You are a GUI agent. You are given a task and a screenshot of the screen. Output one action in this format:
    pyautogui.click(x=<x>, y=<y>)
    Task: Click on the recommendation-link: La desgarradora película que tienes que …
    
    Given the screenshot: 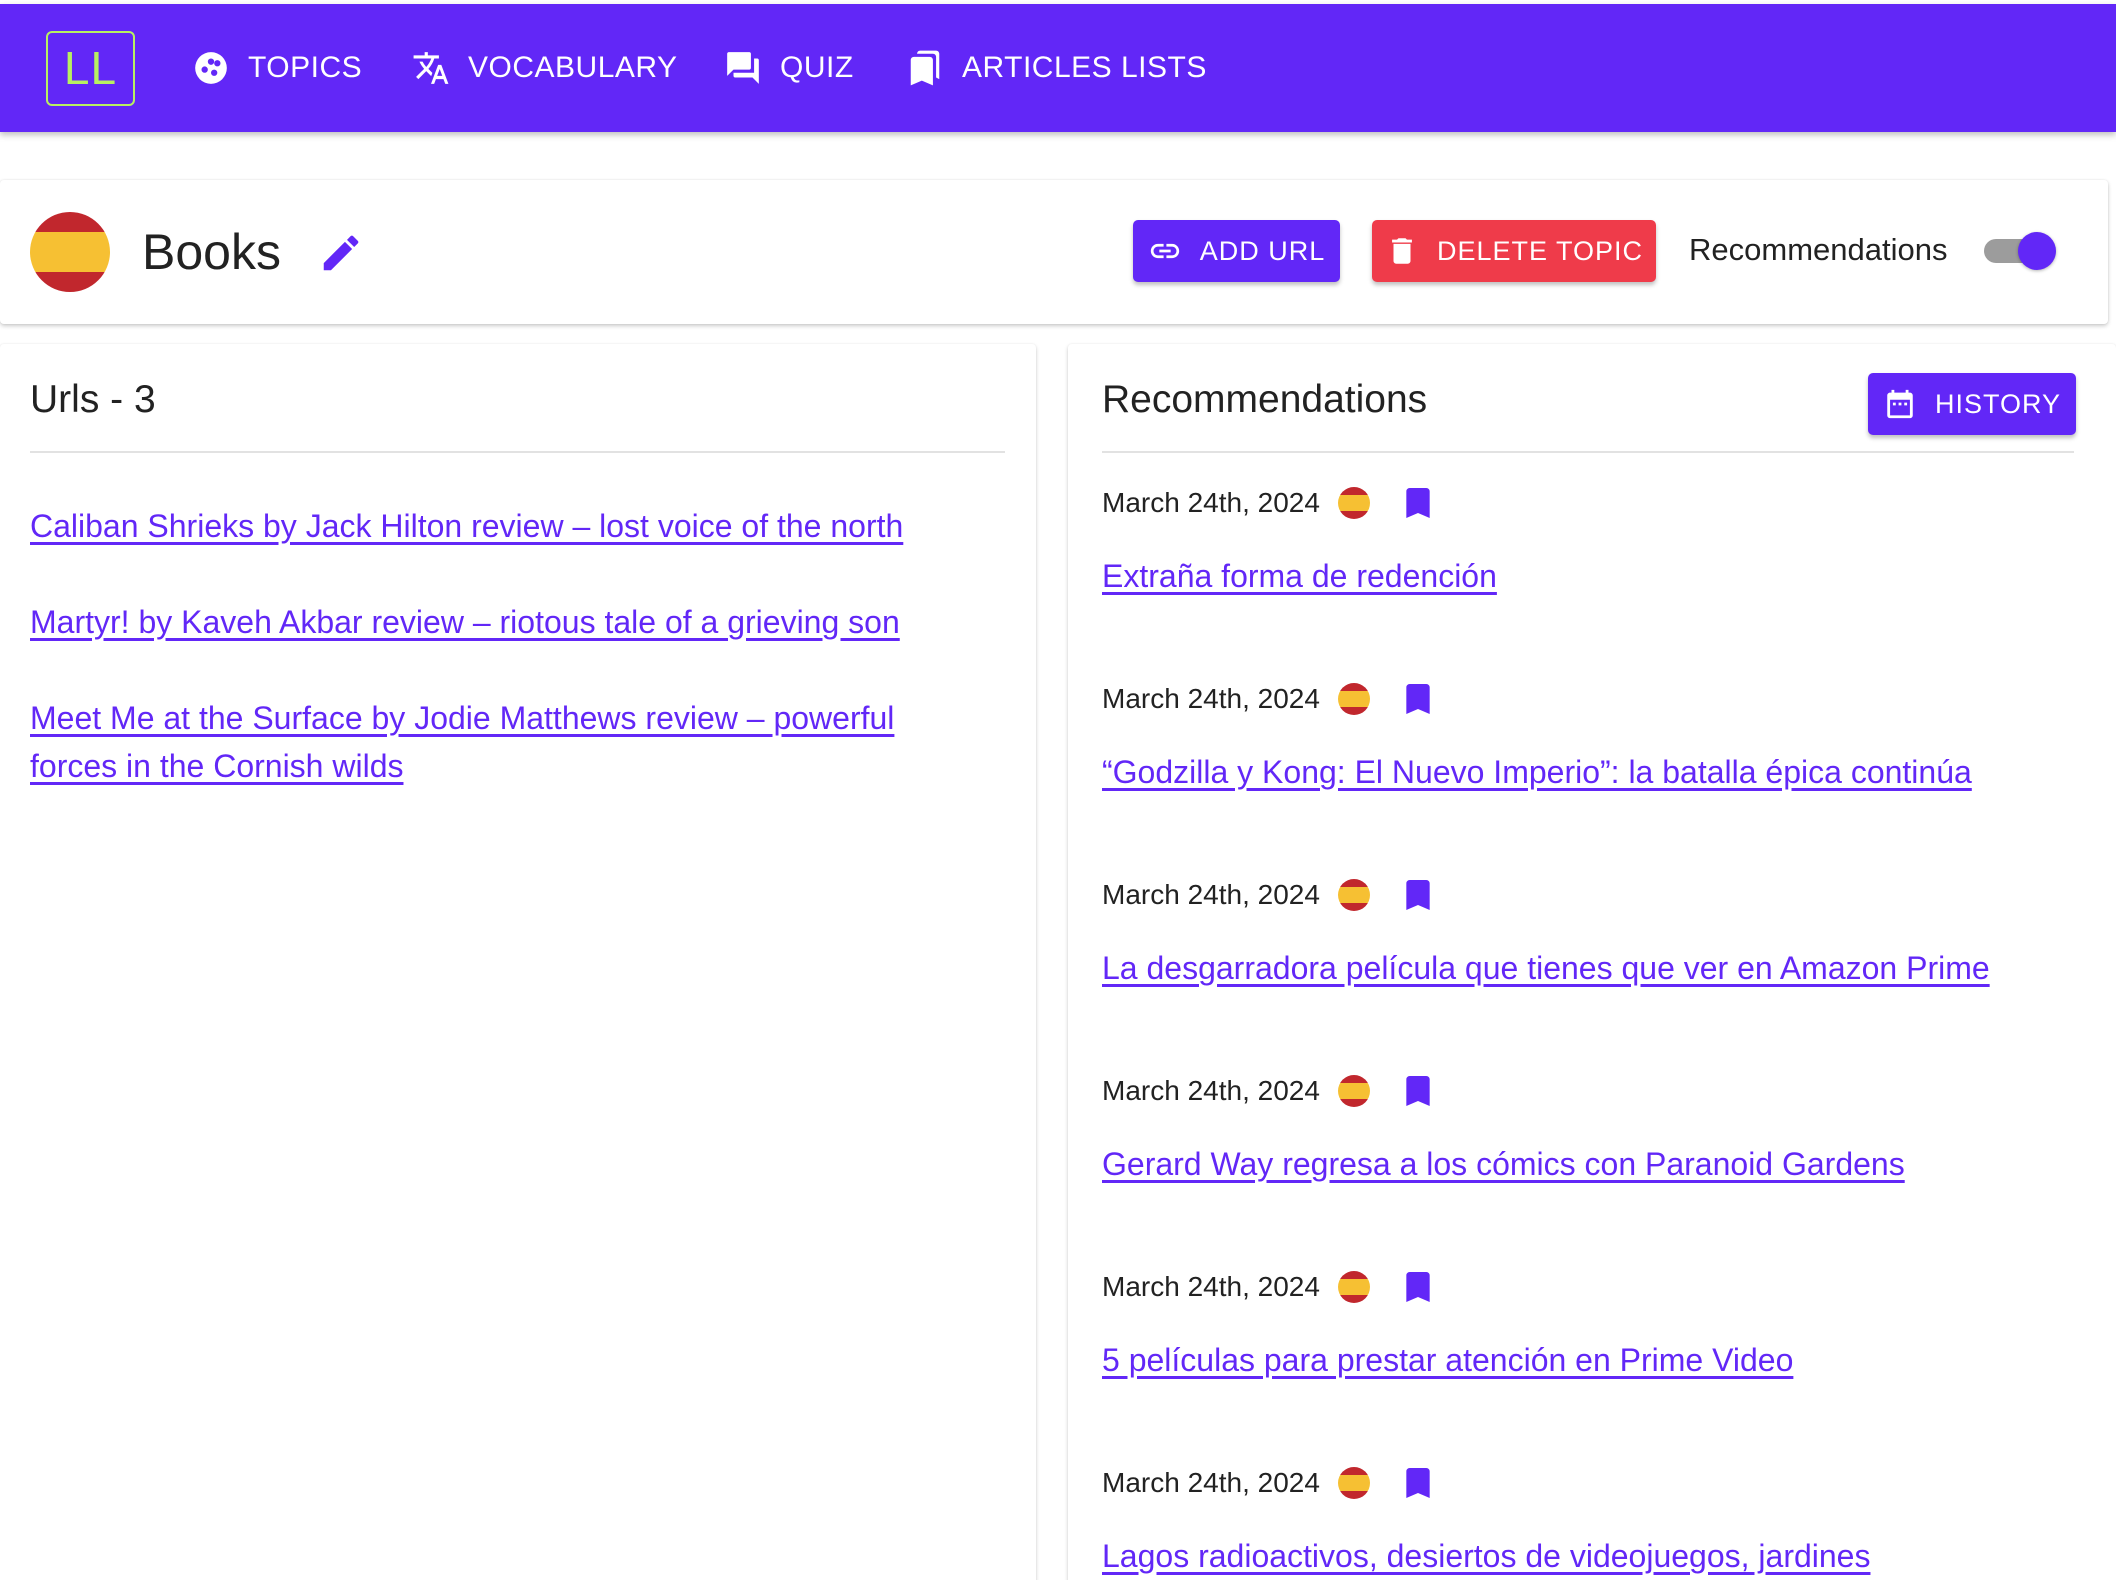 What is the action you would take?
    pyautogui.click(x=1546, y=968)
    